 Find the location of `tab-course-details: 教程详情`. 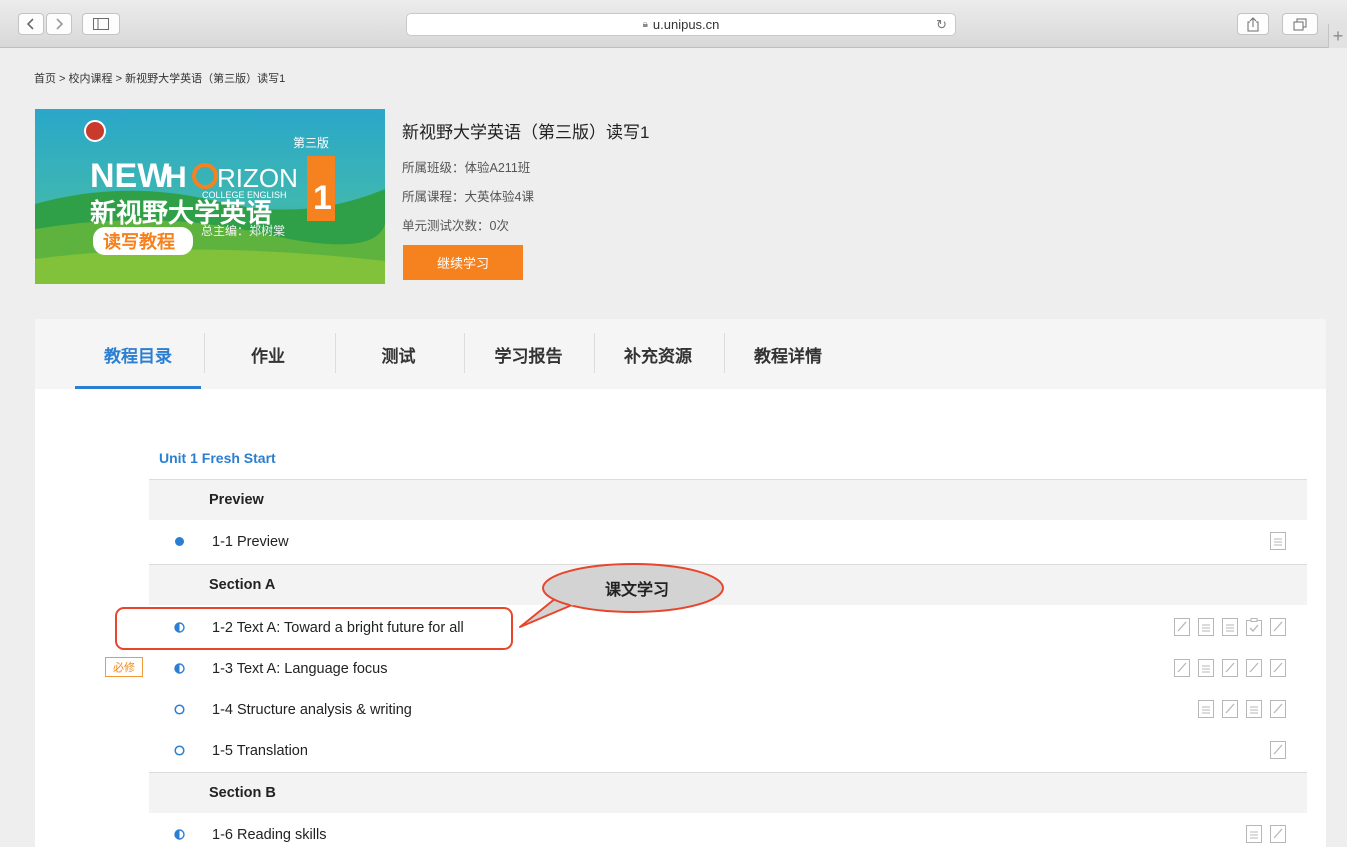

tab-course-details: 教程详情 is located at coordinates (788, 354).